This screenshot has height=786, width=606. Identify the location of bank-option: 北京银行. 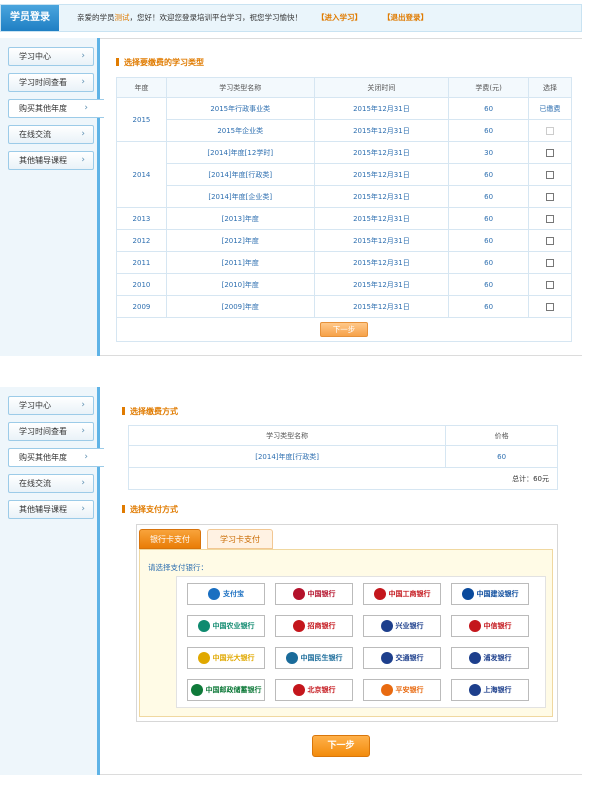
(314, 690).